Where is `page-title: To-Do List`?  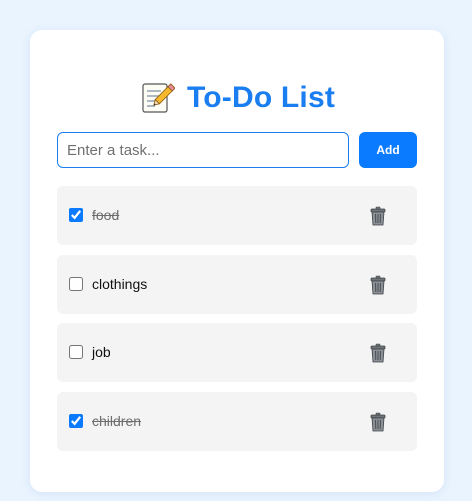 page-title: To-Do List is located at coordinates (261, 97).